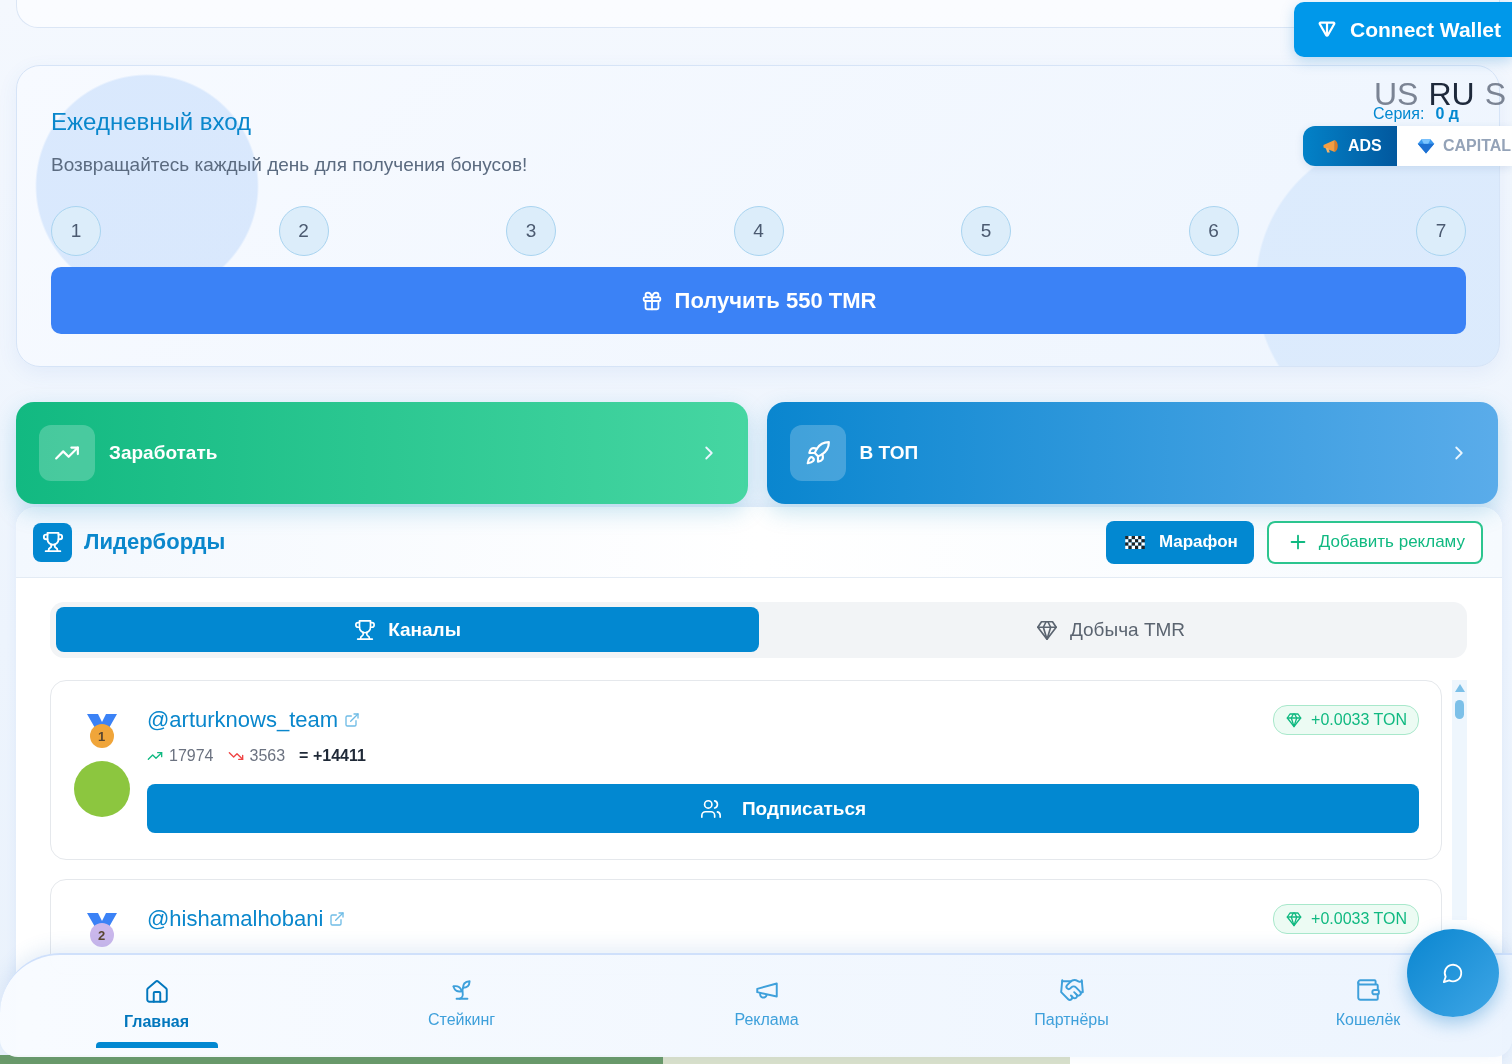 The image size is (1512, 1064). I want to click on nav-item: Партнёры, so click(1071, 1006).